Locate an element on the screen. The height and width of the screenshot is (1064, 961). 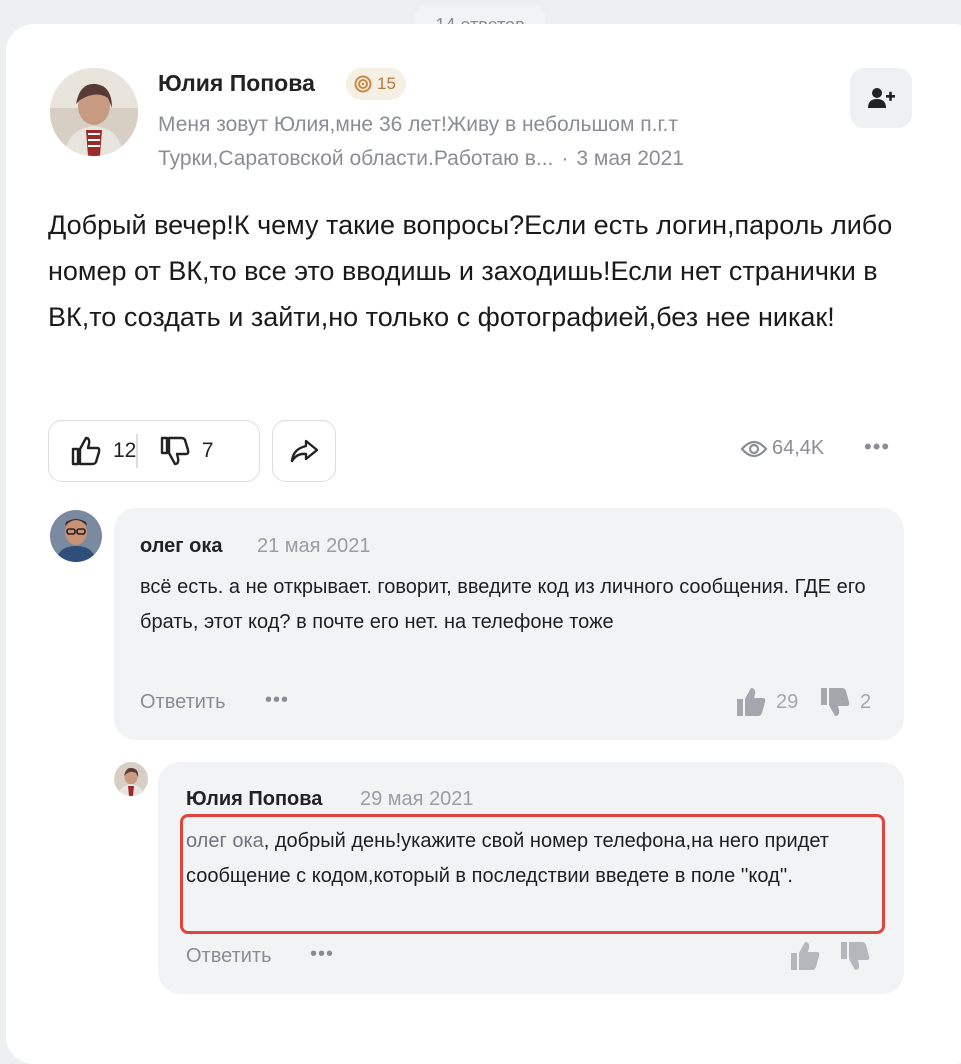
comment-like-count: 29 is located at coordinates (787, 701).